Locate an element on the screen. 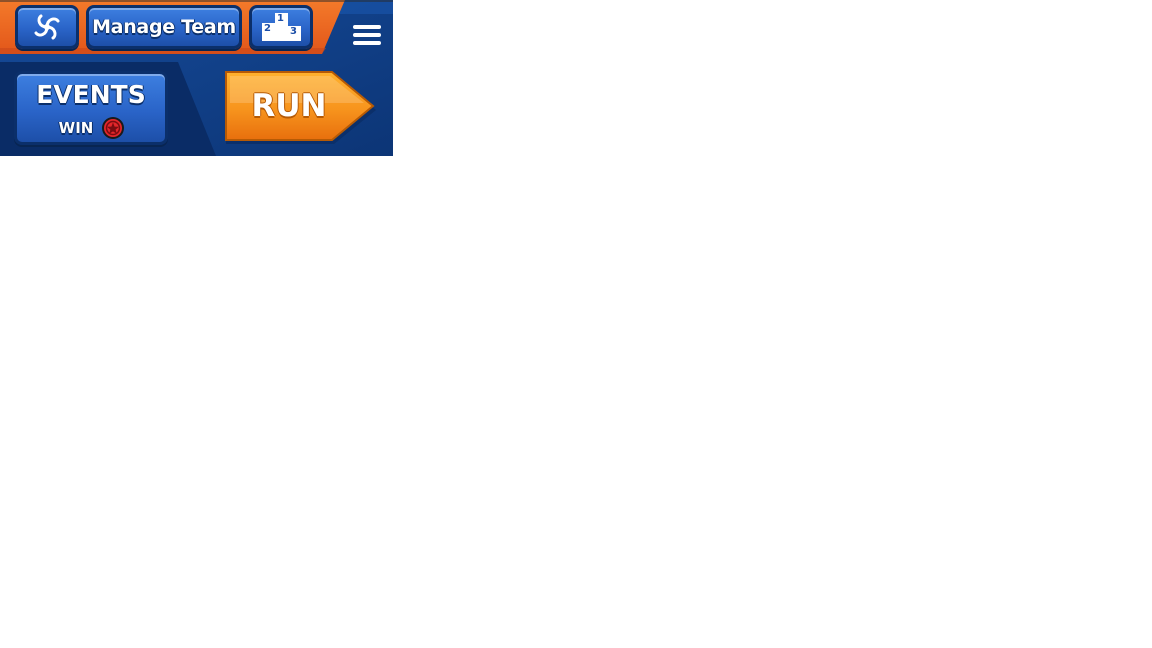  events-button: EVENTS WIN is located at coordinates (91, 108).